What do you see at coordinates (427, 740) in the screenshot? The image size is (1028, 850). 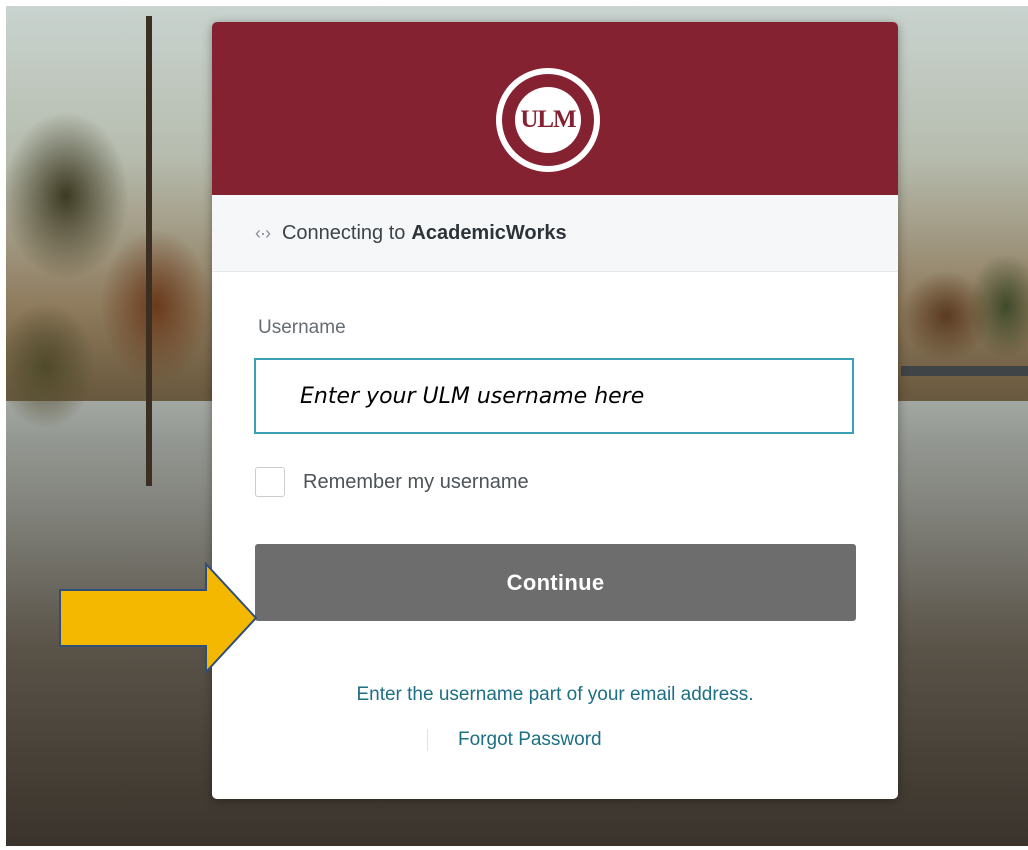 I see `divider` at bounding box center [427, 740].